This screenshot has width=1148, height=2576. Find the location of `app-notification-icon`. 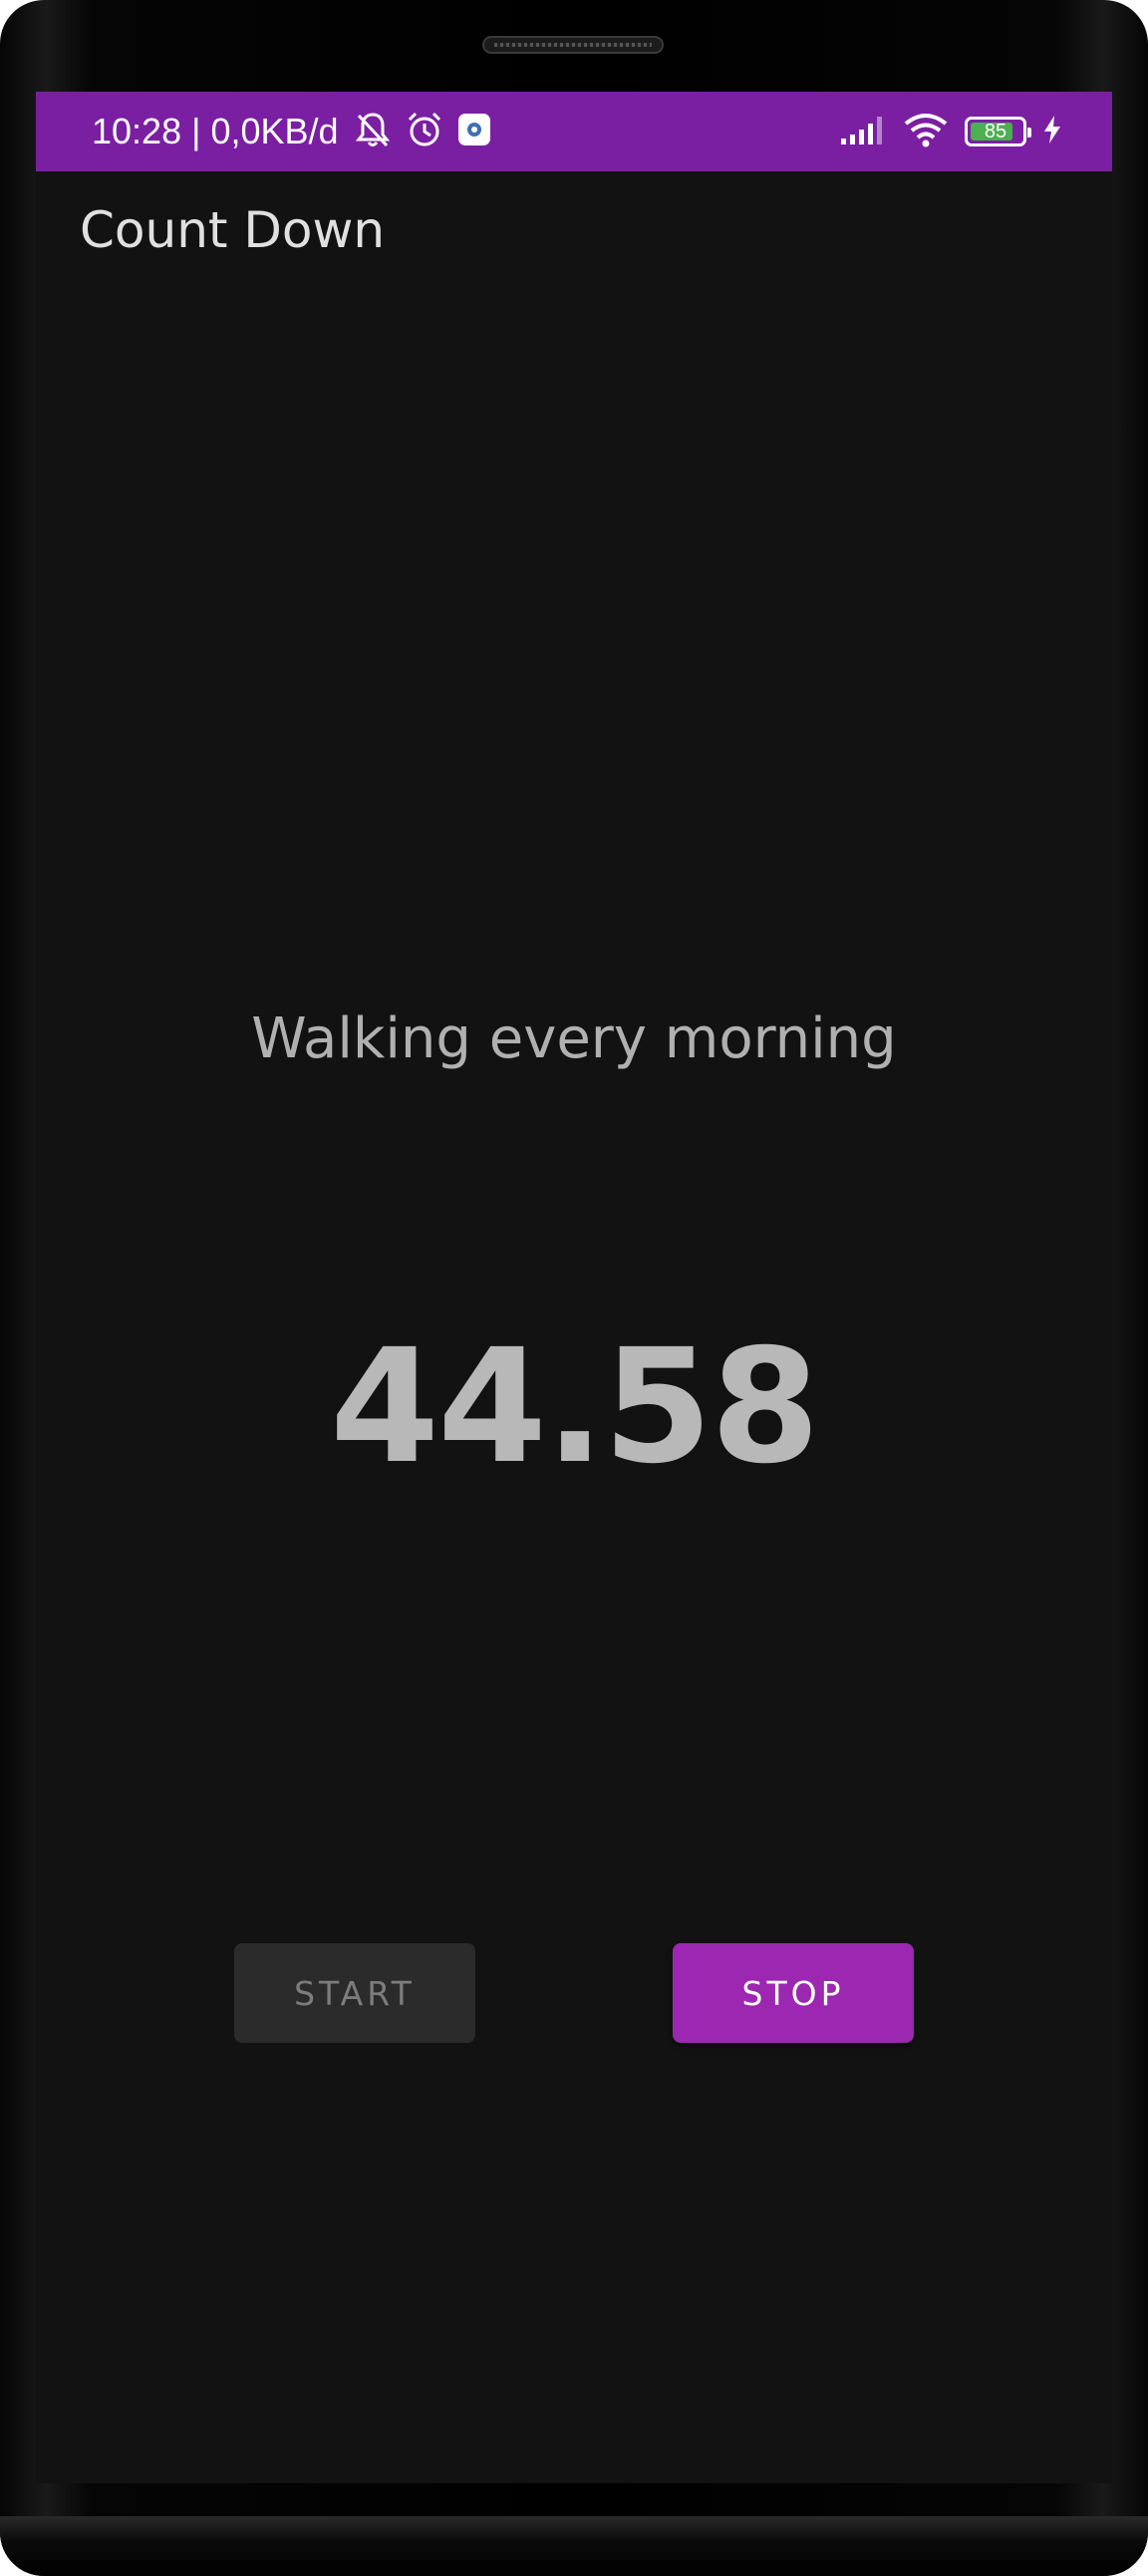

app-notification-icon is located at coordinates (474, 131).